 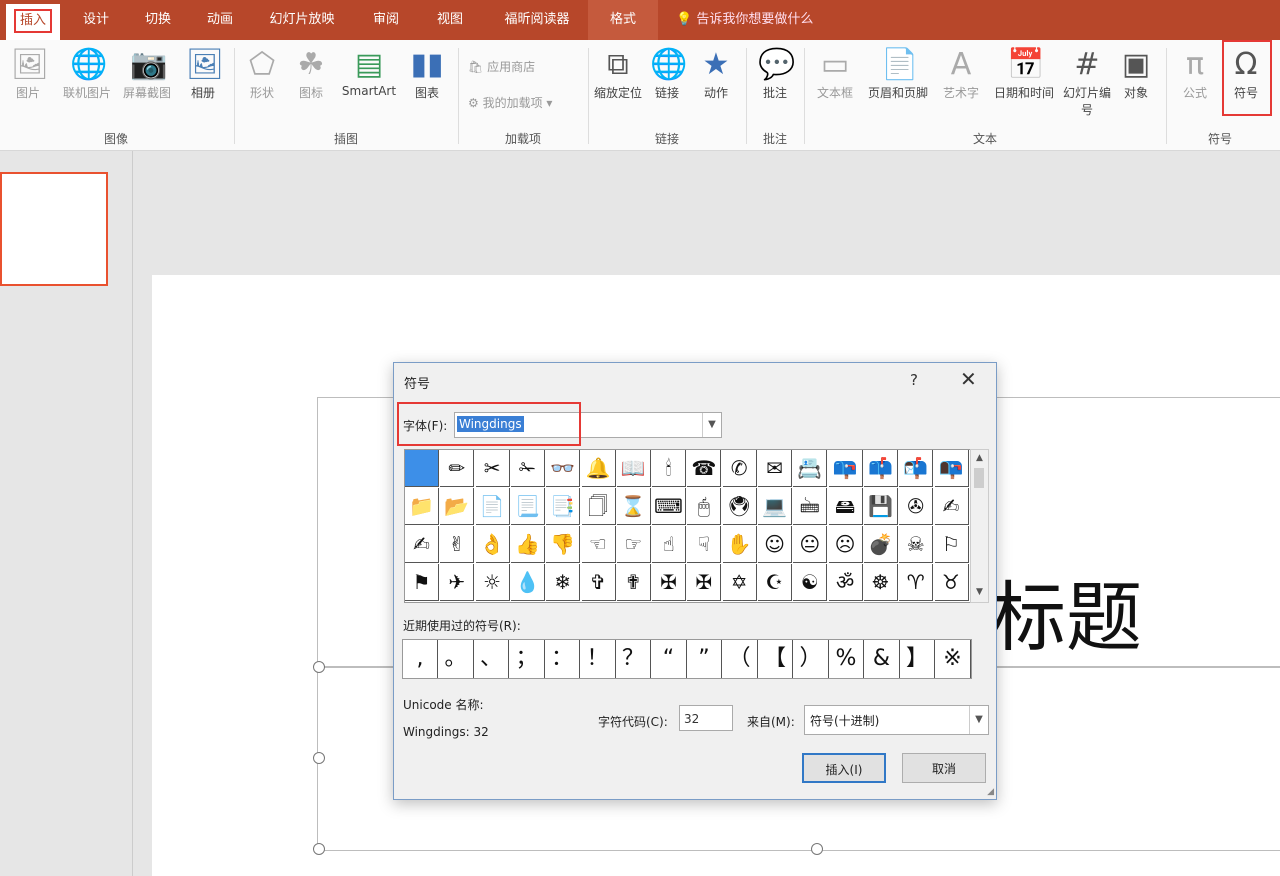 What do you see at coordinates (667, 72) in the screenshot?
I see `link-button: 🌐 链接` at bounding box center [667, 72].